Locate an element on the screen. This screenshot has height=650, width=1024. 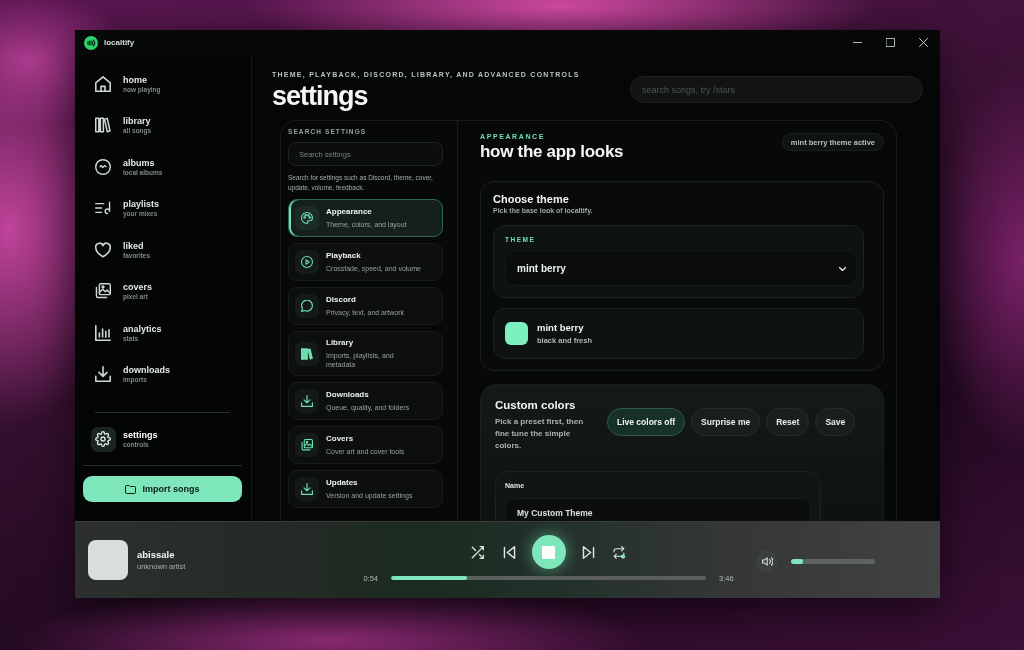
theme-name-field: My Custom Theme is located at coordinates (658, 509).